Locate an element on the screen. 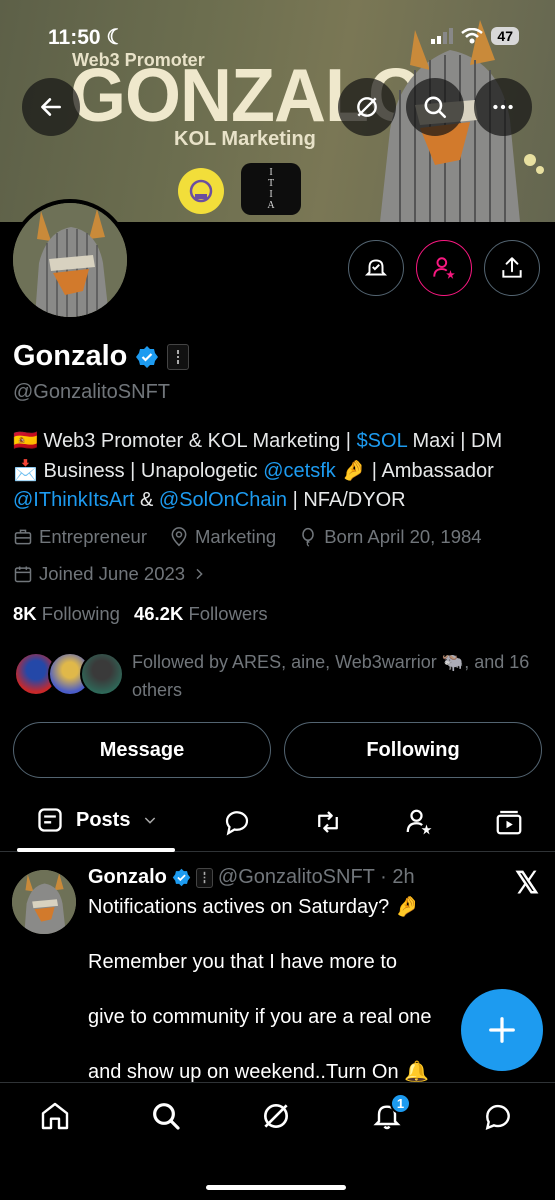 This screenshot has width=555, height=1200. post-meta: @GonzalitoSNFT · 2h is located at coordinates (316, 877).